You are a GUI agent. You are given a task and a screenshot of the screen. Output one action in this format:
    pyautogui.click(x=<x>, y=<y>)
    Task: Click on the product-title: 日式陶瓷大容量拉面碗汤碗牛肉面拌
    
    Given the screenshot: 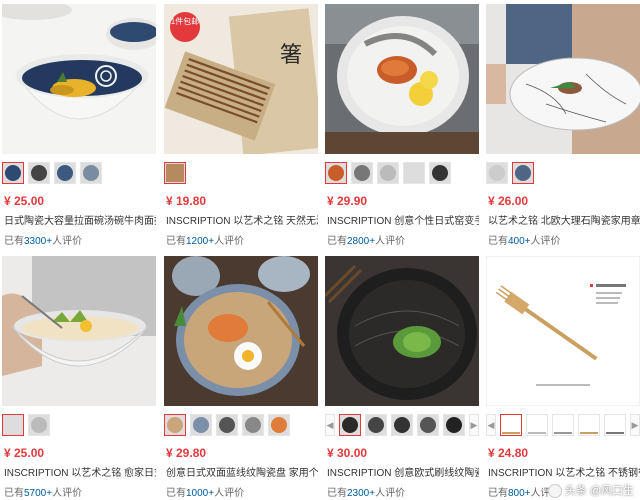 What is the action you would take?
    pyautogui.click(x=80, y=219)
    